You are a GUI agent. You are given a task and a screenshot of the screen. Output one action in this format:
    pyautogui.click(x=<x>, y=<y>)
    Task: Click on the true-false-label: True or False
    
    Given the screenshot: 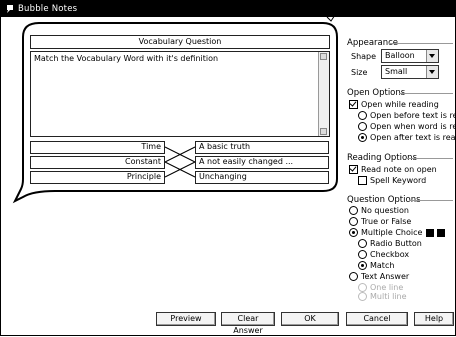 What is the action you would take?
    pyautogui.click(x=386, y=221)
    